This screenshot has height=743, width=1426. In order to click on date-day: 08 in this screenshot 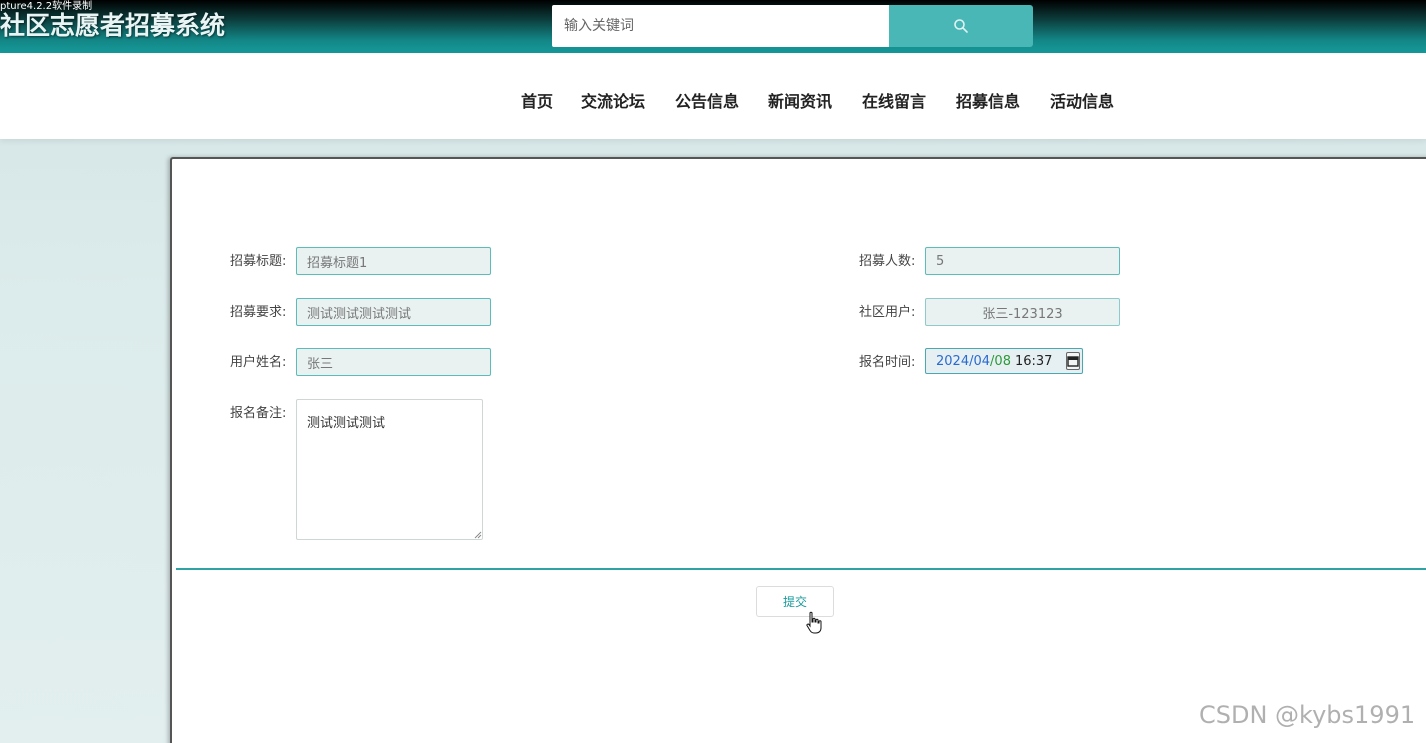, I will do `click(1002, 361)`.